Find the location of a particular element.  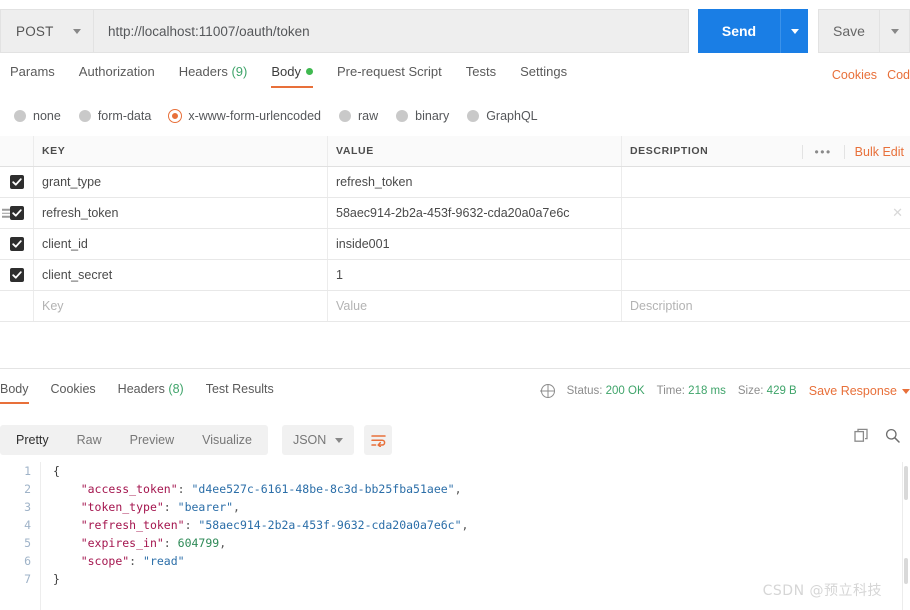

copy-icon is located at coordinates (861, 438).